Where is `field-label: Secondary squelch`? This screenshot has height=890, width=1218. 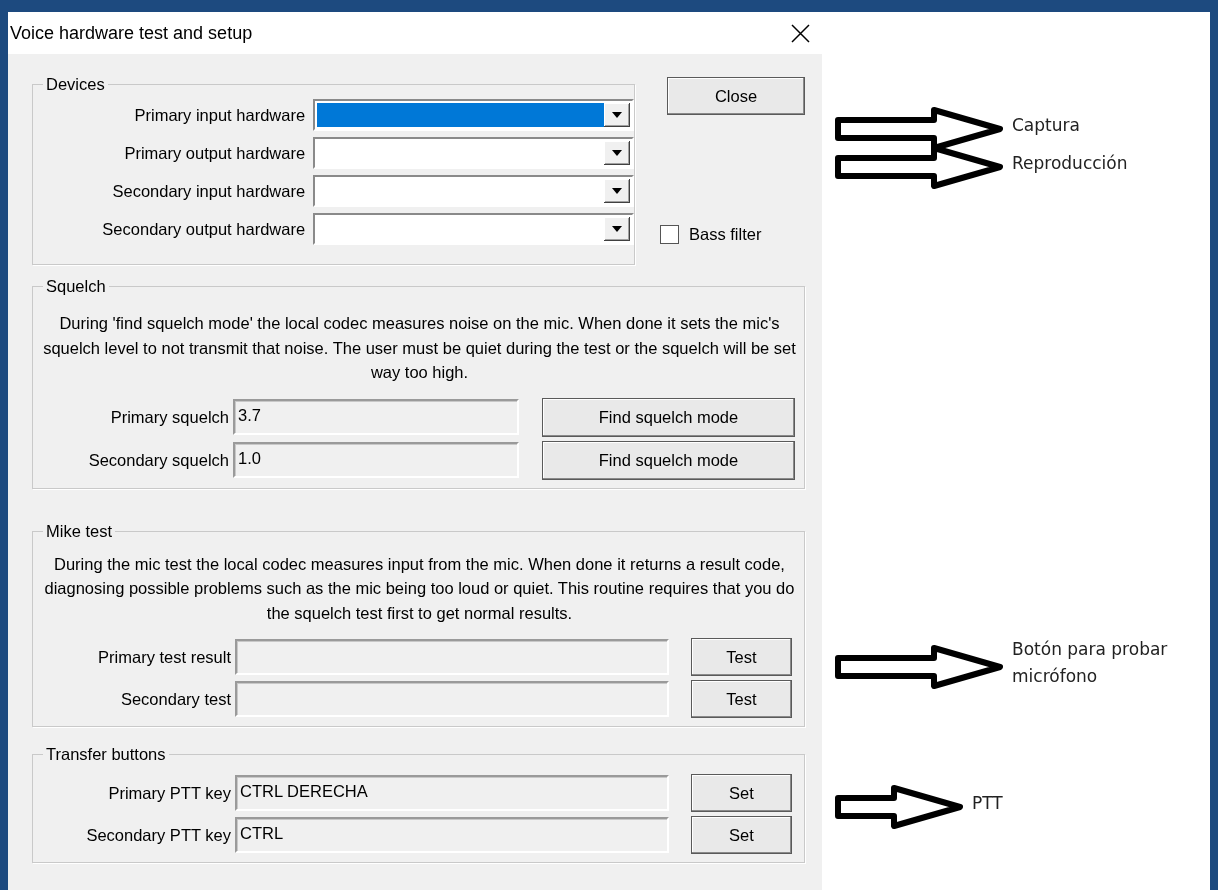
field-label: Secondary squelch is located at coordinates (158, 460).